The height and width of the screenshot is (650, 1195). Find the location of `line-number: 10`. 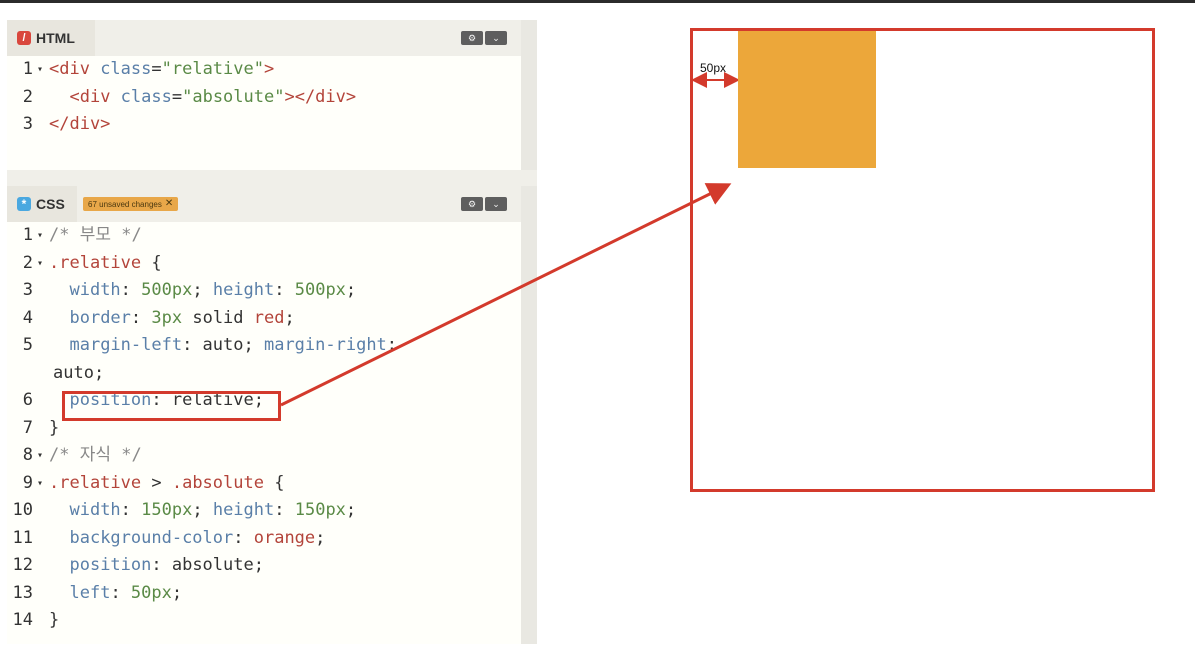

line-number: 10 is located at coordinates (22, 510).